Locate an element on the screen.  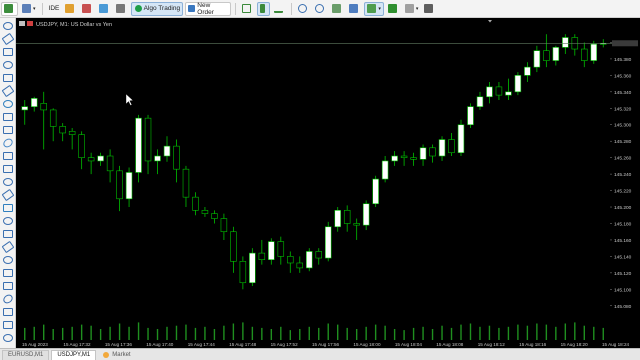
templates-icon: ▾ is located at coordinates (412, 9).